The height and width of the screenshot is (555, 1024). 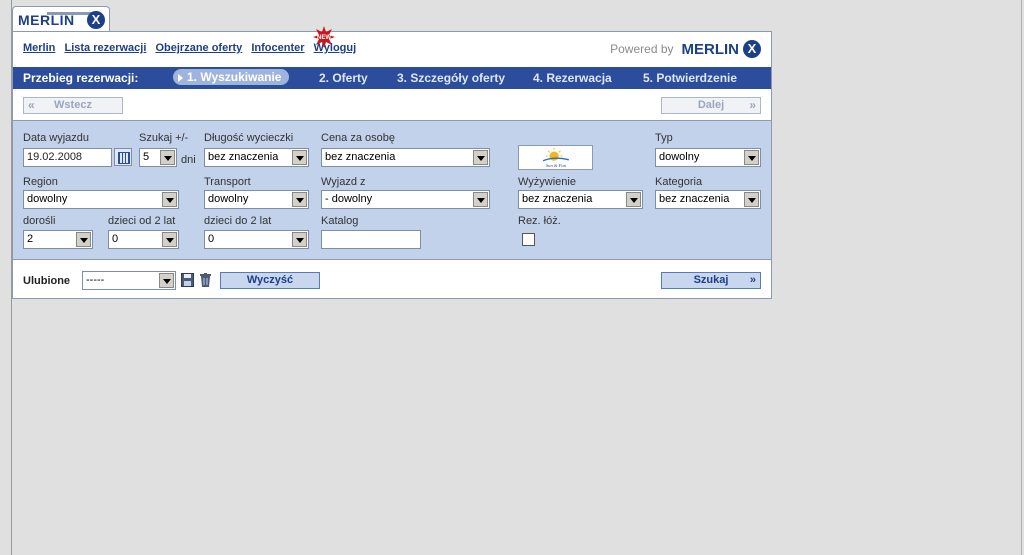 I want to click on merlin-logo-tab: MERLIN X, so click(x=61, y=19).